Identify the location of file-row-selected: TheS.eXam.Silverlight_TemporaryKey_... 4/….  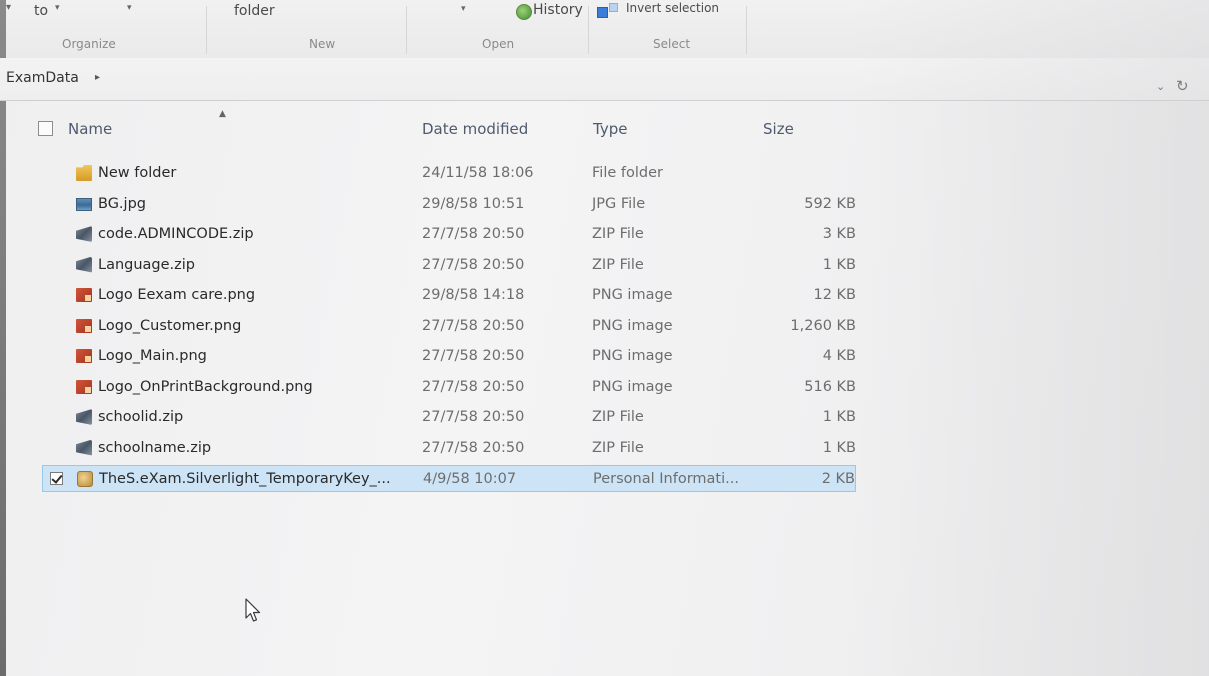
(449, 478).